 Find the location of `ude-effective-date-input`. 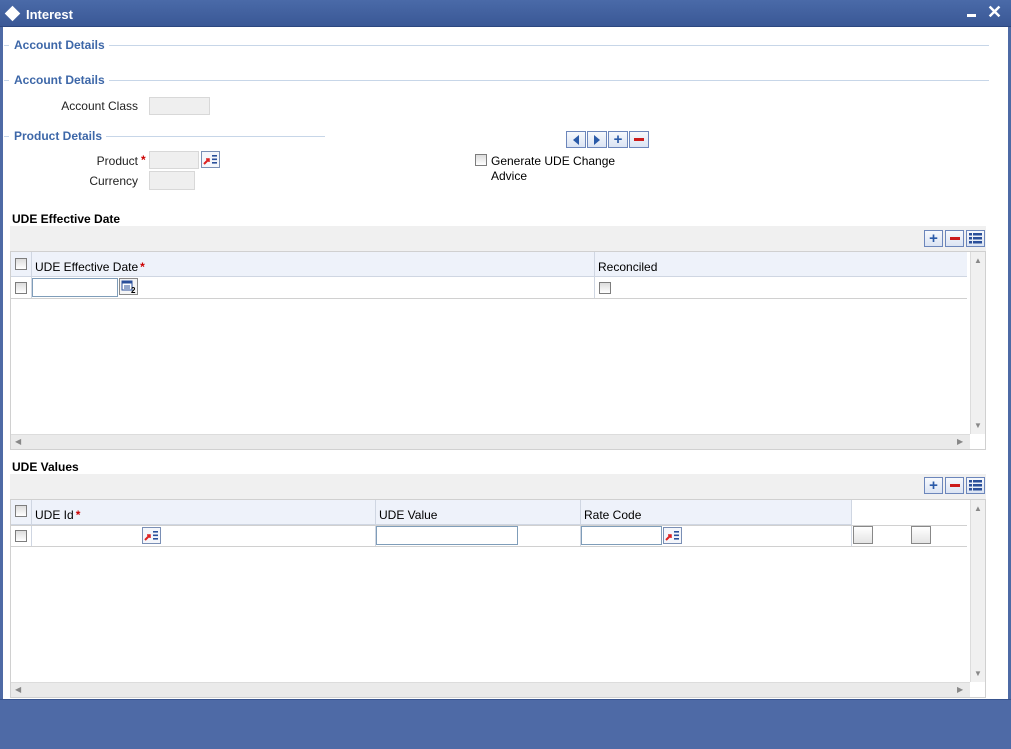

ude-effective-date-input is located at coordinates (75, 287).